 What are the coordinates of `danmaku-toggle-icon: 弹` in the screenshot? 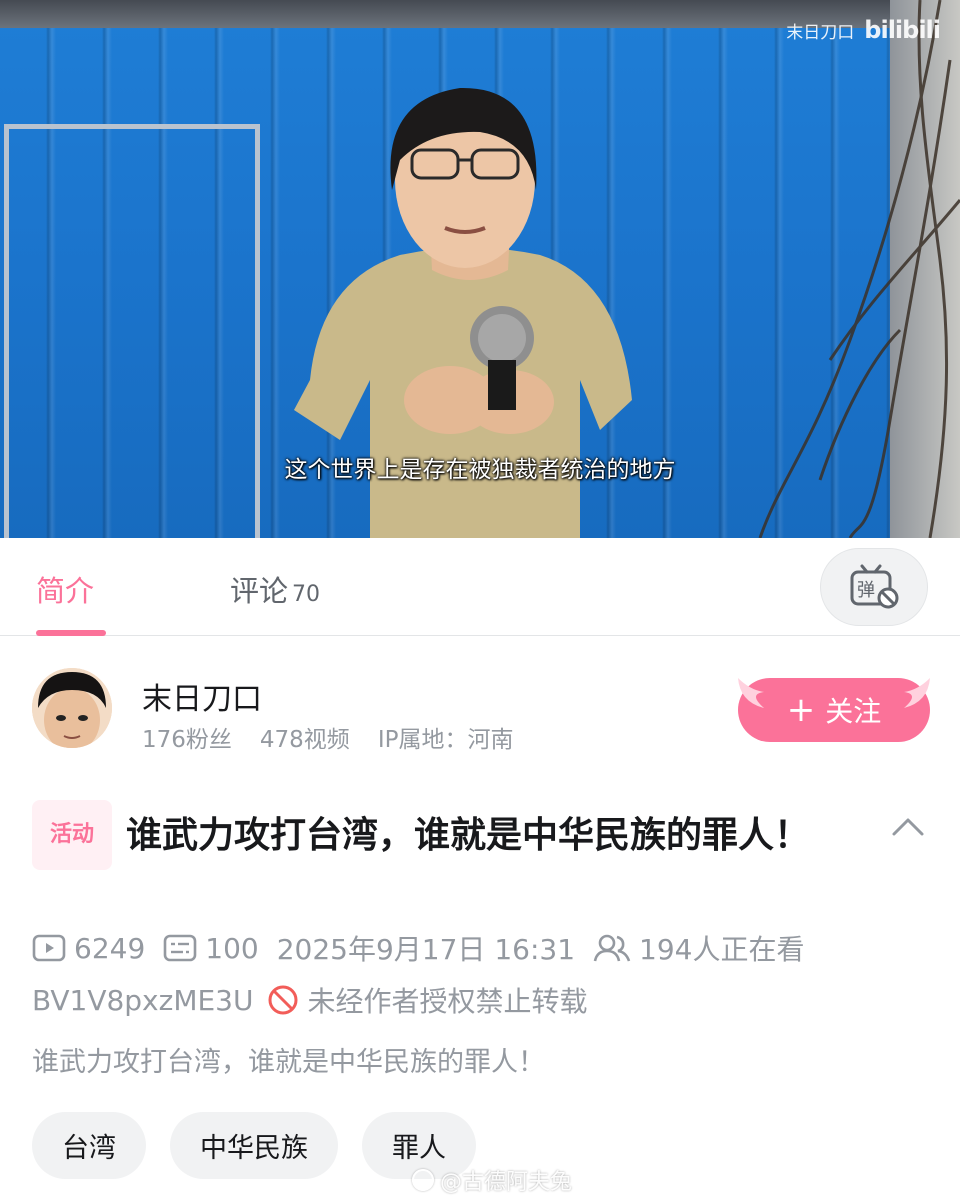 It's located at (874, 586).